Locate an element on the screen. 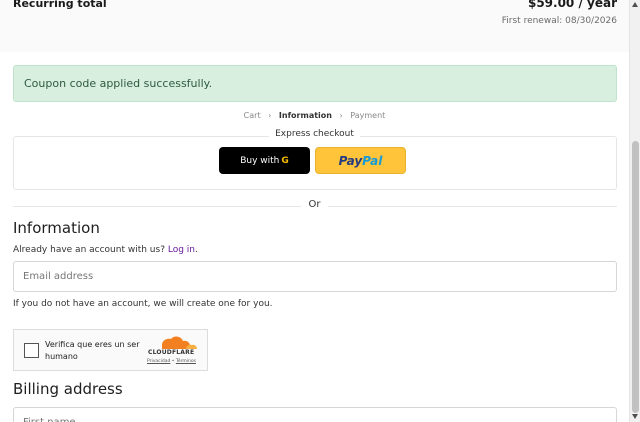 The image size is (640, 422). scroll-up-arrow-icon is located at coordinates (635, 4).